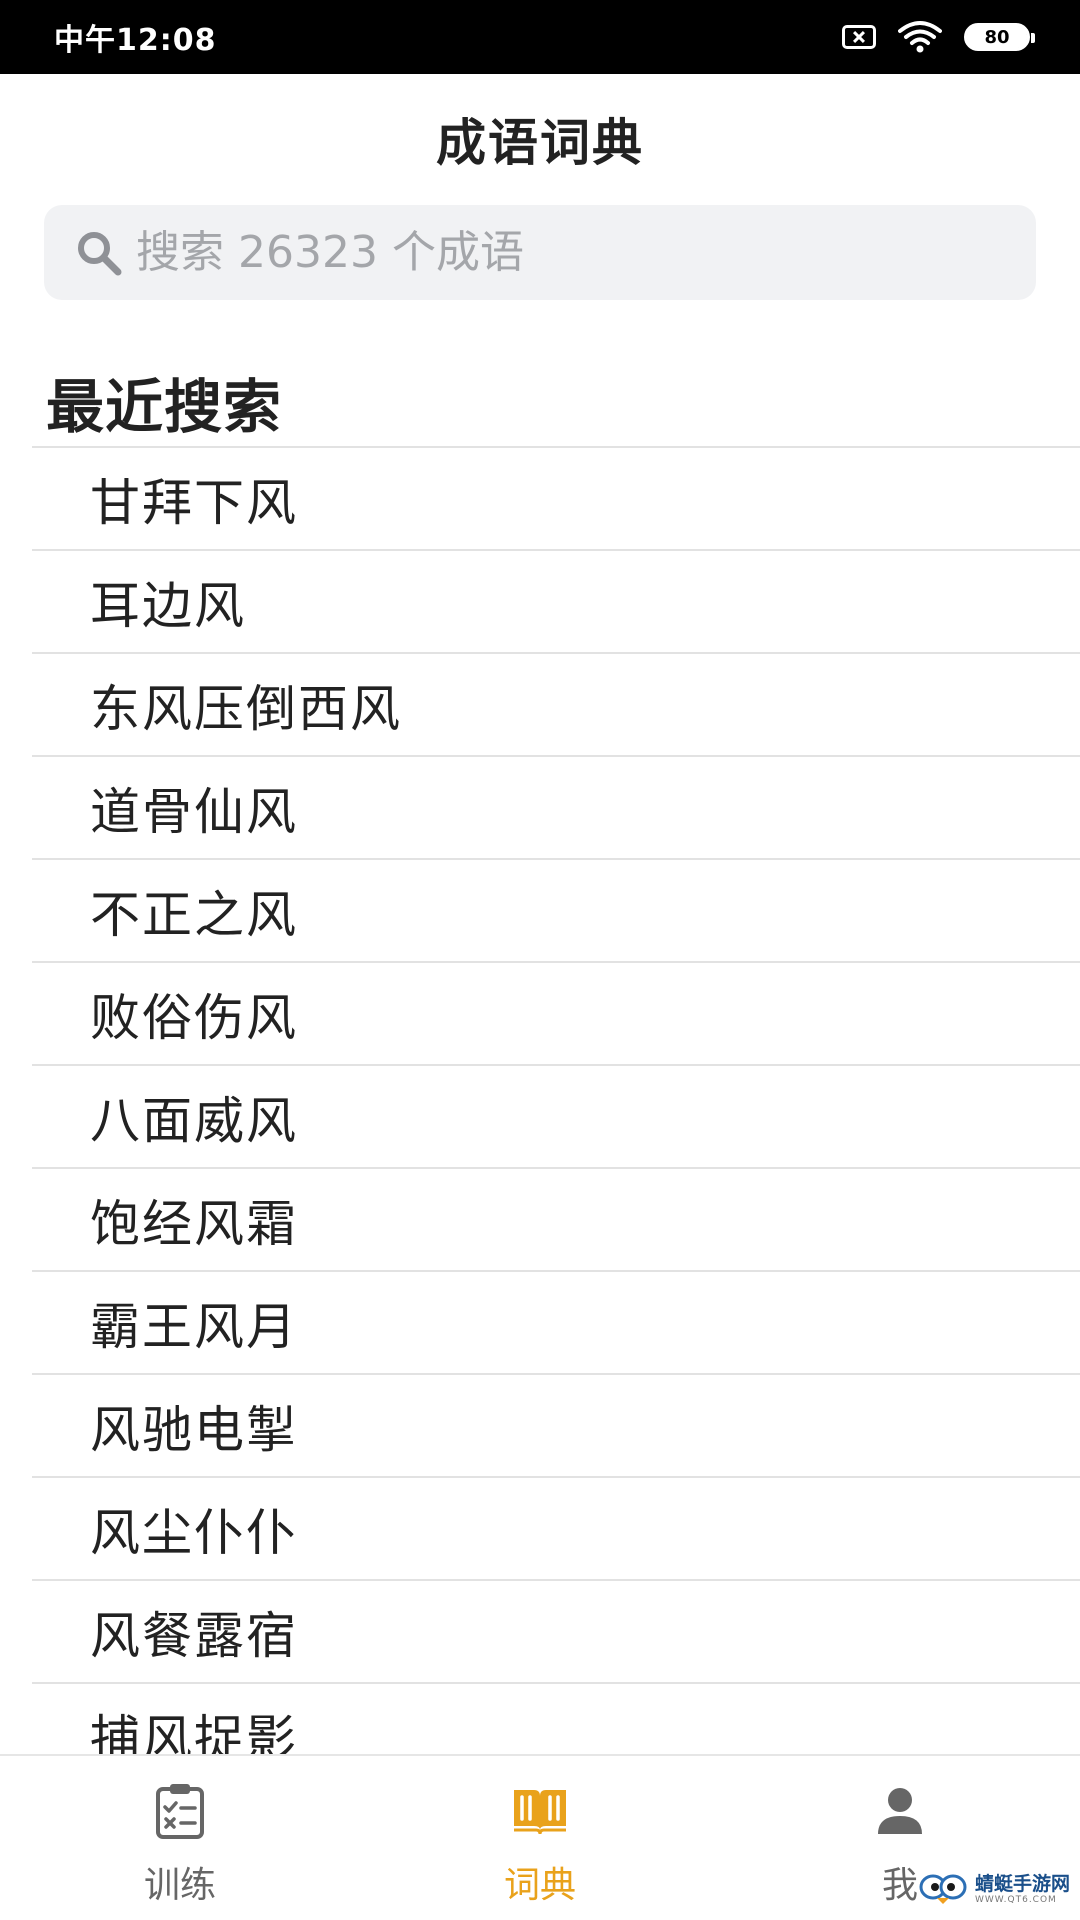 The height and width of the screenshot is (1920, 1080). I want to click on recent-search-item: 饱经风霜, so click(556, 1220).